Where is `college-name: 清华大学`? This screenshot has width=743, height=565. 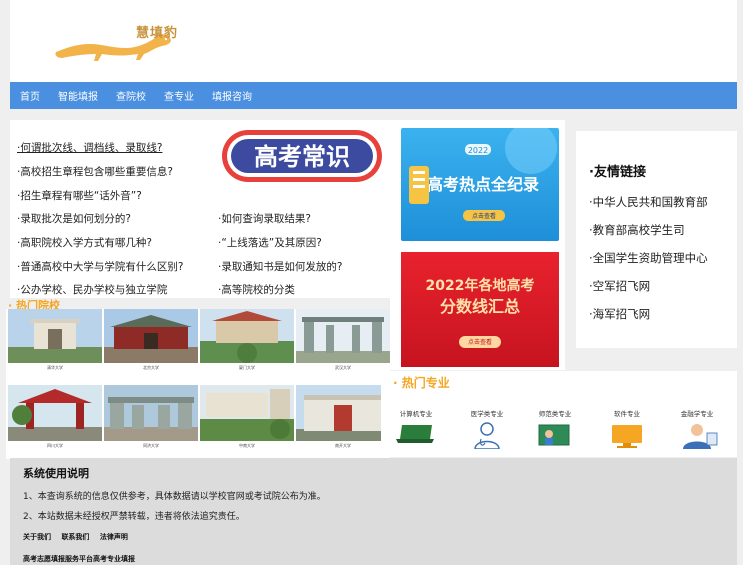 college-name: 清华大学 is located at coordinates (55, 367).